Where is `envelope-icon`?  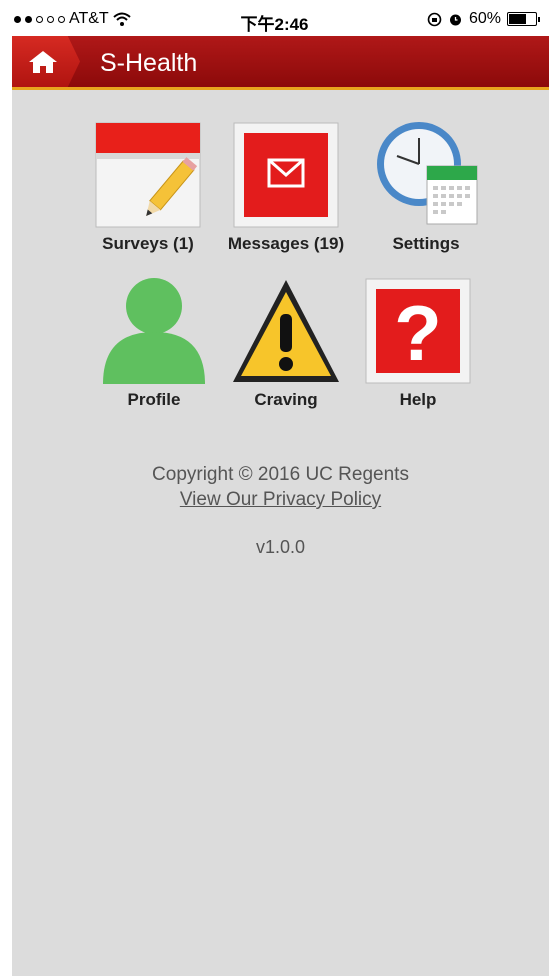 envelope-icon is located at coordinates (286, 175).